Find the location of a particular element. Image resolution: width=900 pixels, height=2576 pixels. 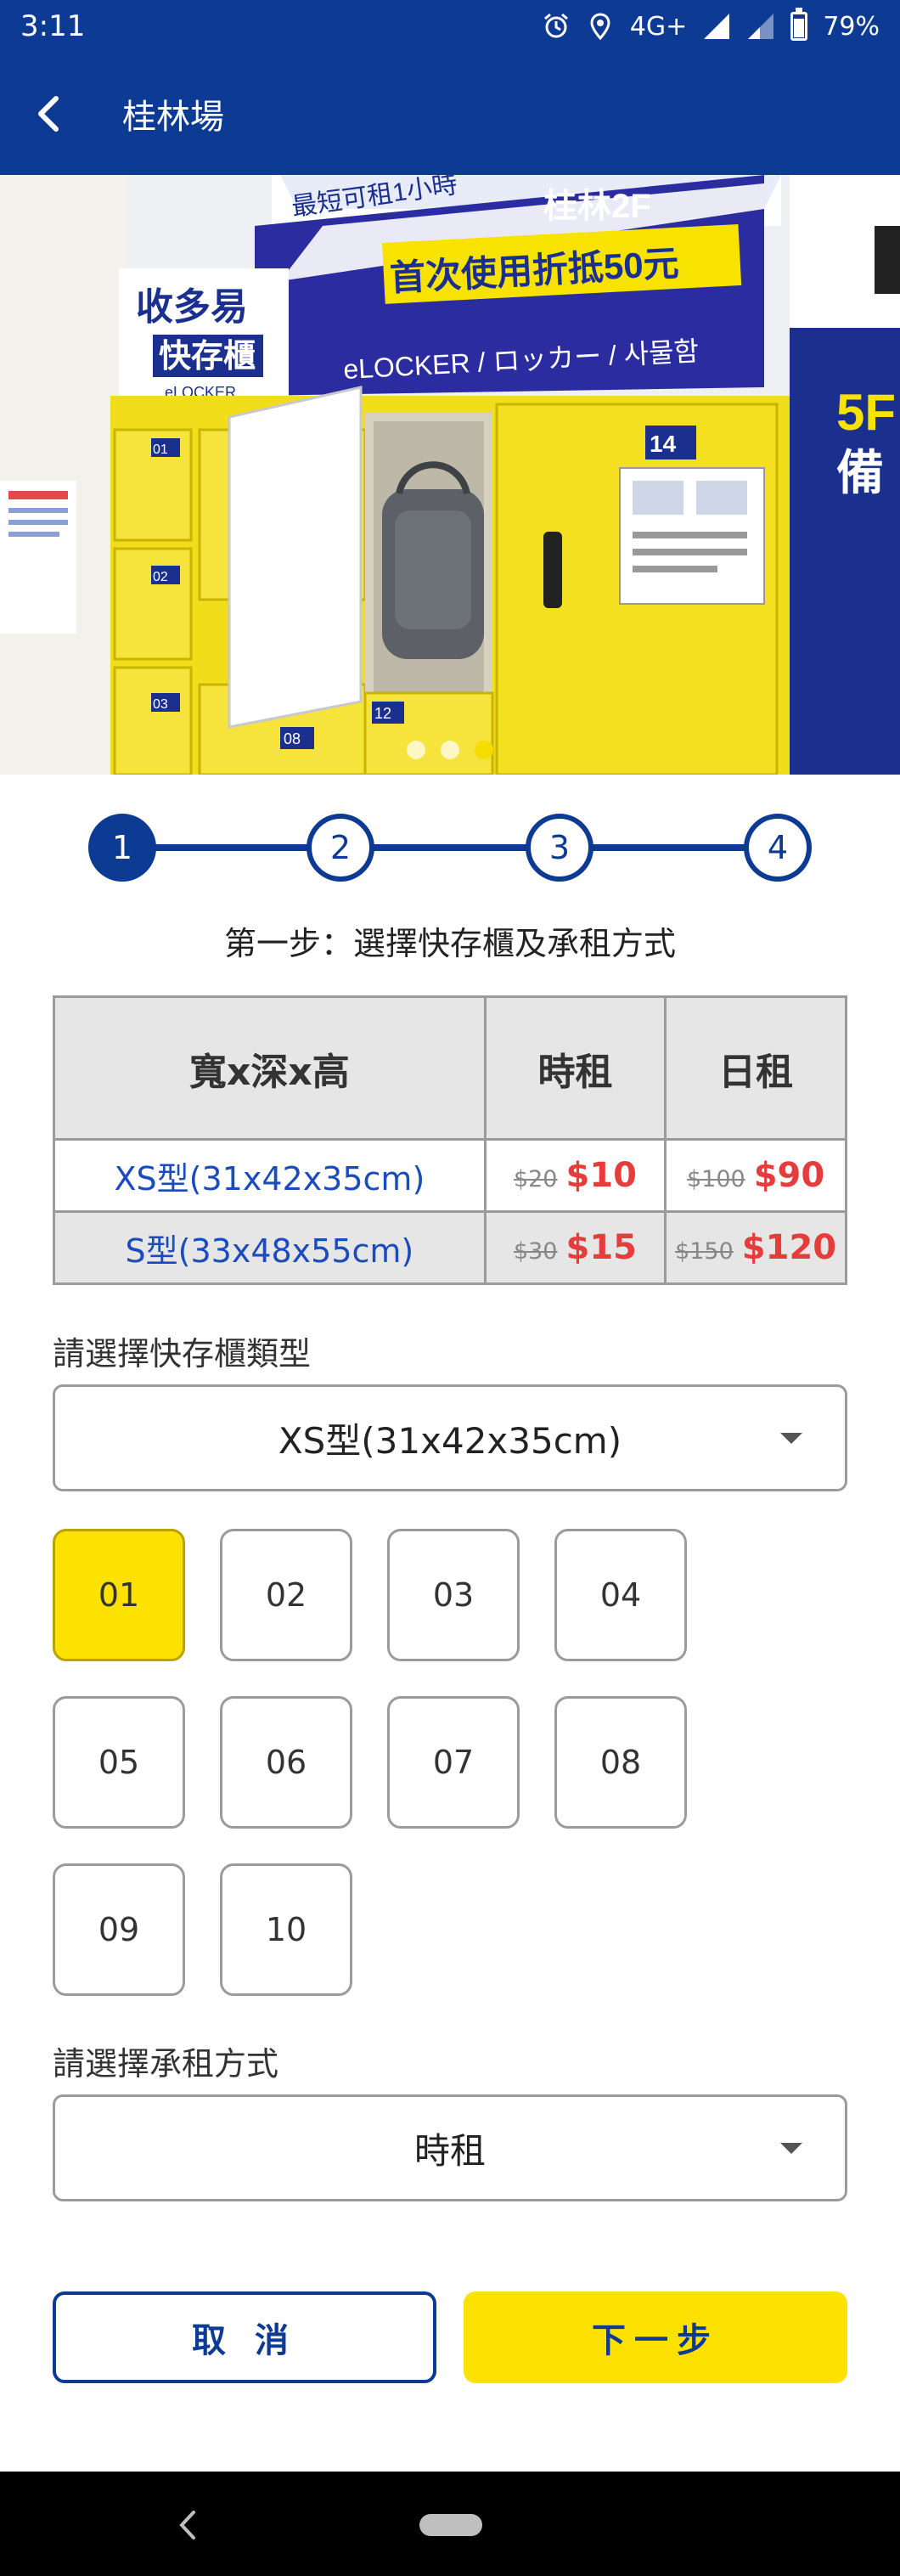

new-price: $10 is located at coordinates (602, 1175).